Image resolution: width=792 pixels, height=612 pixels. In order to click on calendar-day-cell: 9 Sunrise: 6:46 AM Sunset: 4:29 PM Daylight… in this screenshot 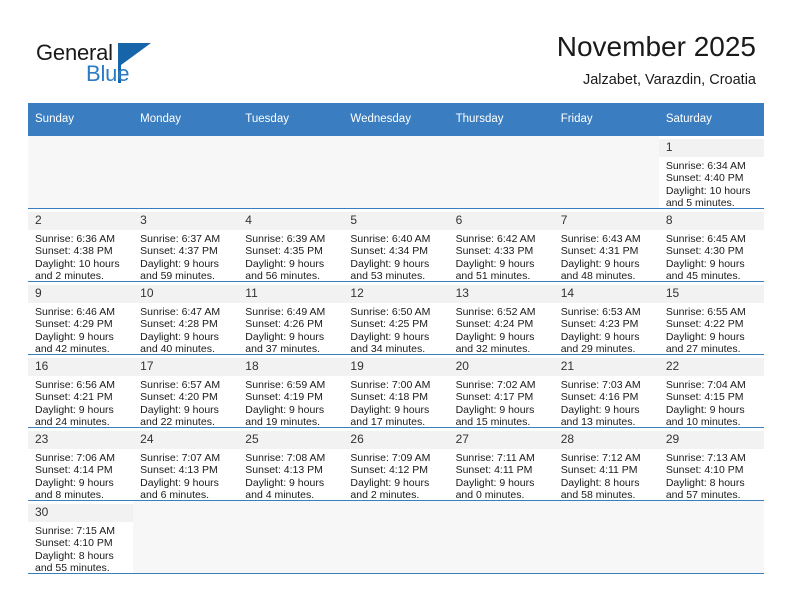, I will do `click(81, 318)`.